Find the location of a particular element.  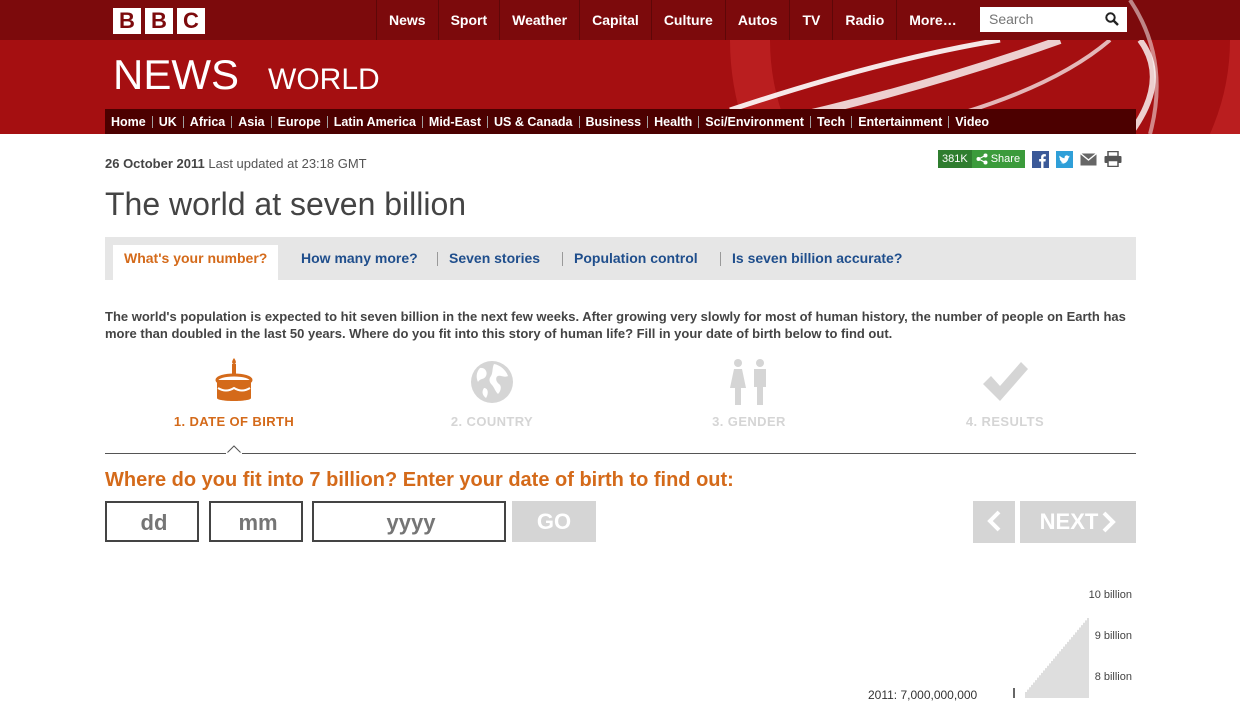

month-input is located at coordinates (258, 522).